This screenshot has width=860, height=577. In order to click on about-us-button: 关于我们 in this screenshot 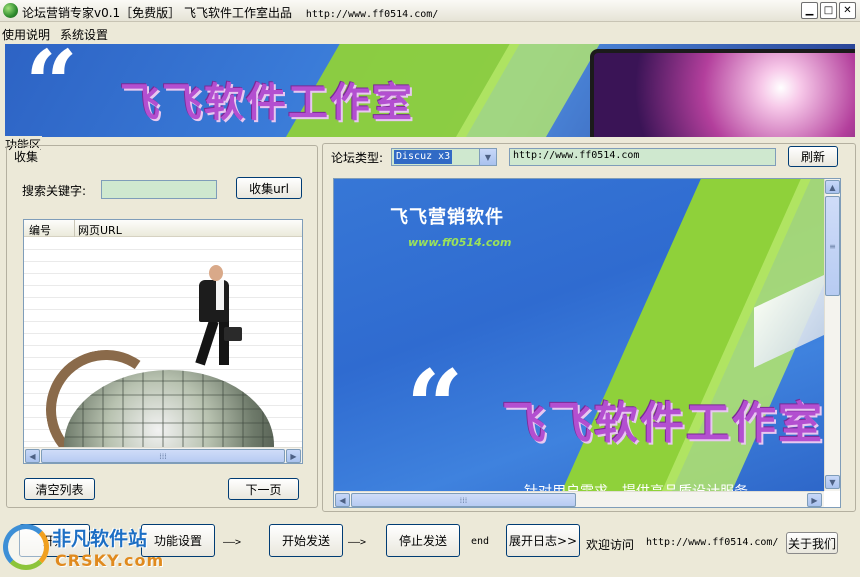, I will do `click(812, 543)`.